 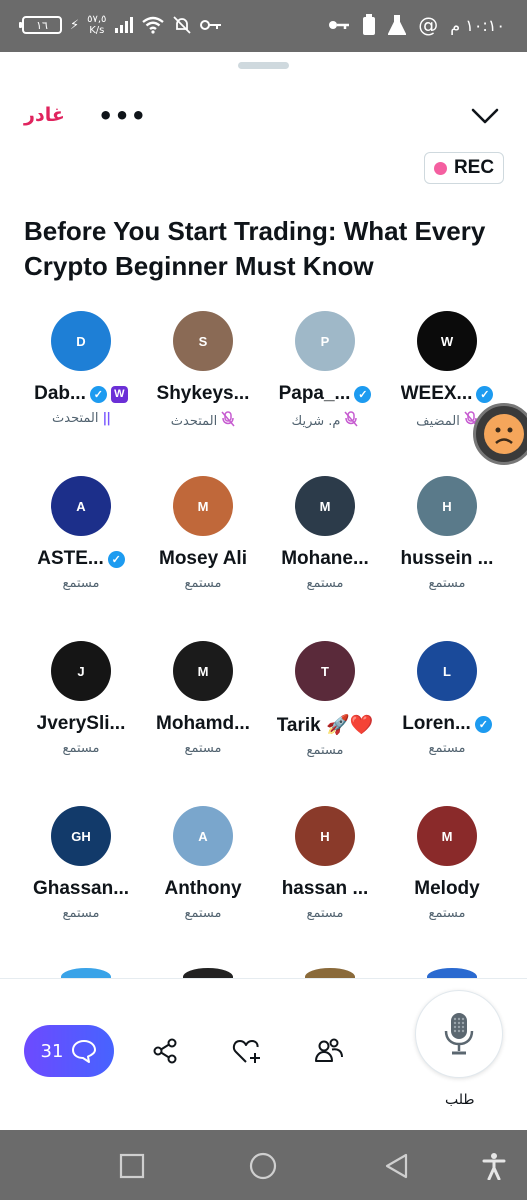 I want to click on participant-name-row: Loren... ✓, so click(x=447, y=724).